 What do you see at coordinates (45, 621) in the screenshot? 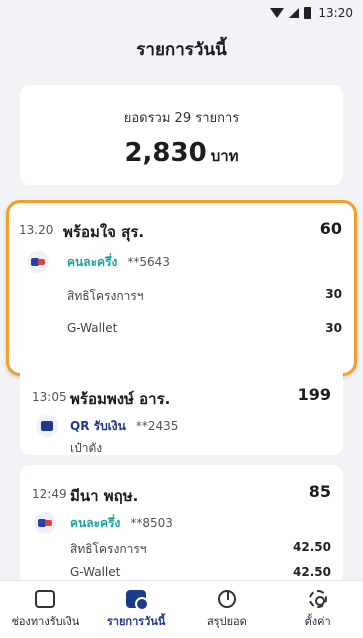
I see `nav-label: ช่องทางรับเงิน` at bounding box center [45, 621].